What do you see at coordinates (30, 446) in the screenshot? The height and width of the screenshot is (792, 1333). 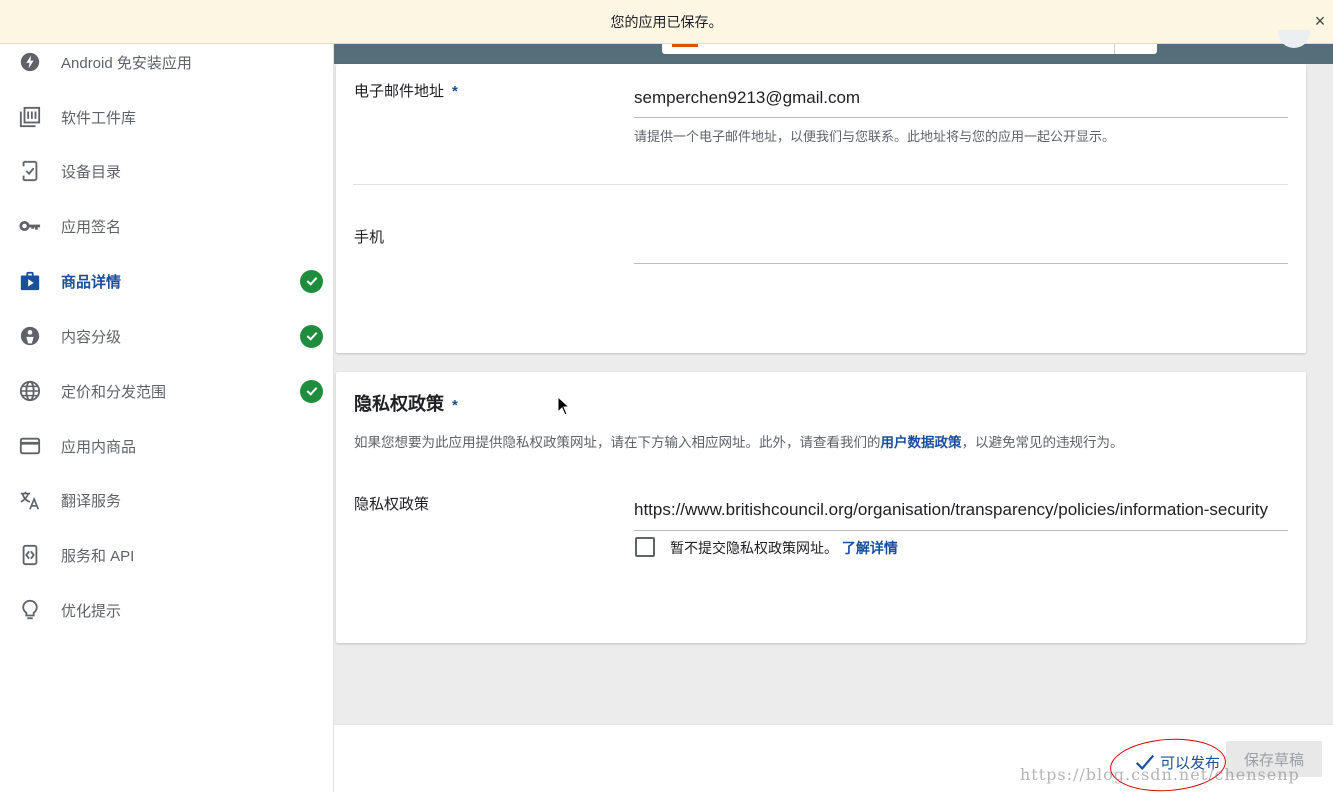 I see `credit-card-icon` at bounding box center [30, 446].